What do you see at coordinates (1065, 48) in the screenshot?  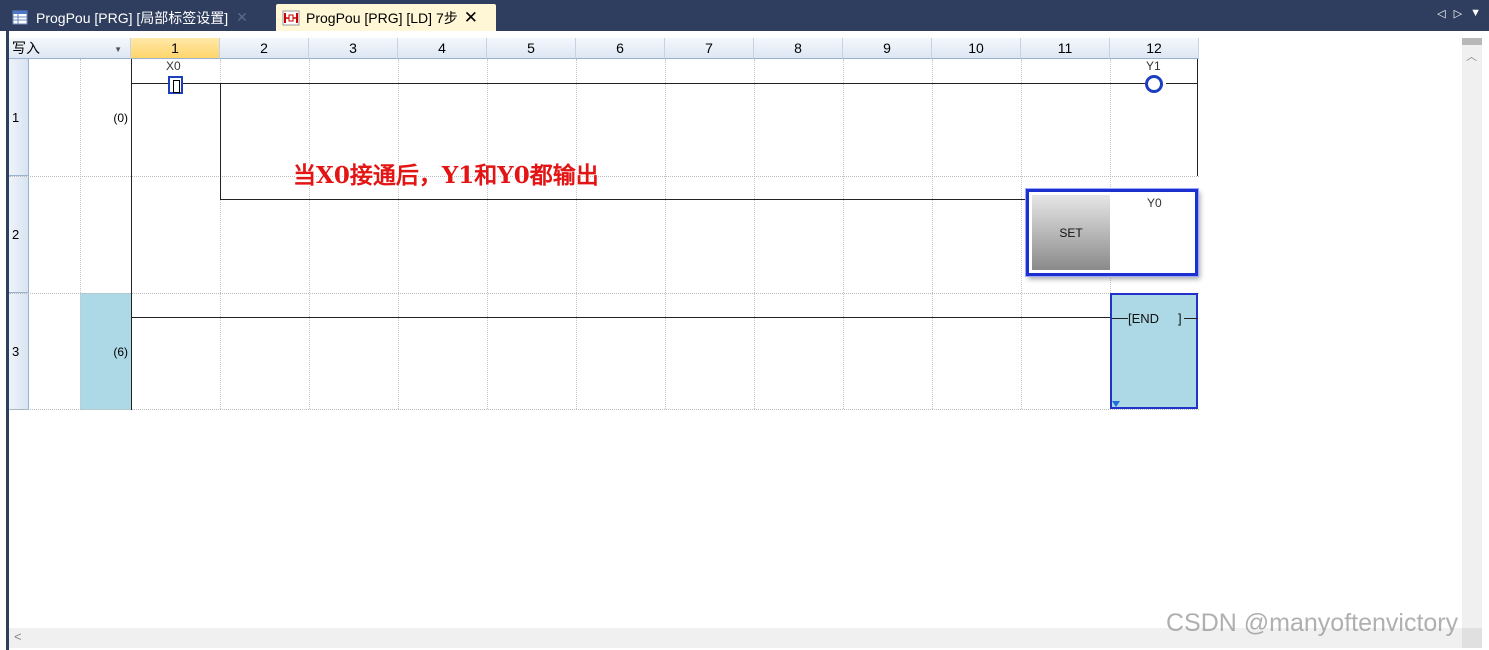 I see `column-header: 11` at bounding box center [1065, 48].